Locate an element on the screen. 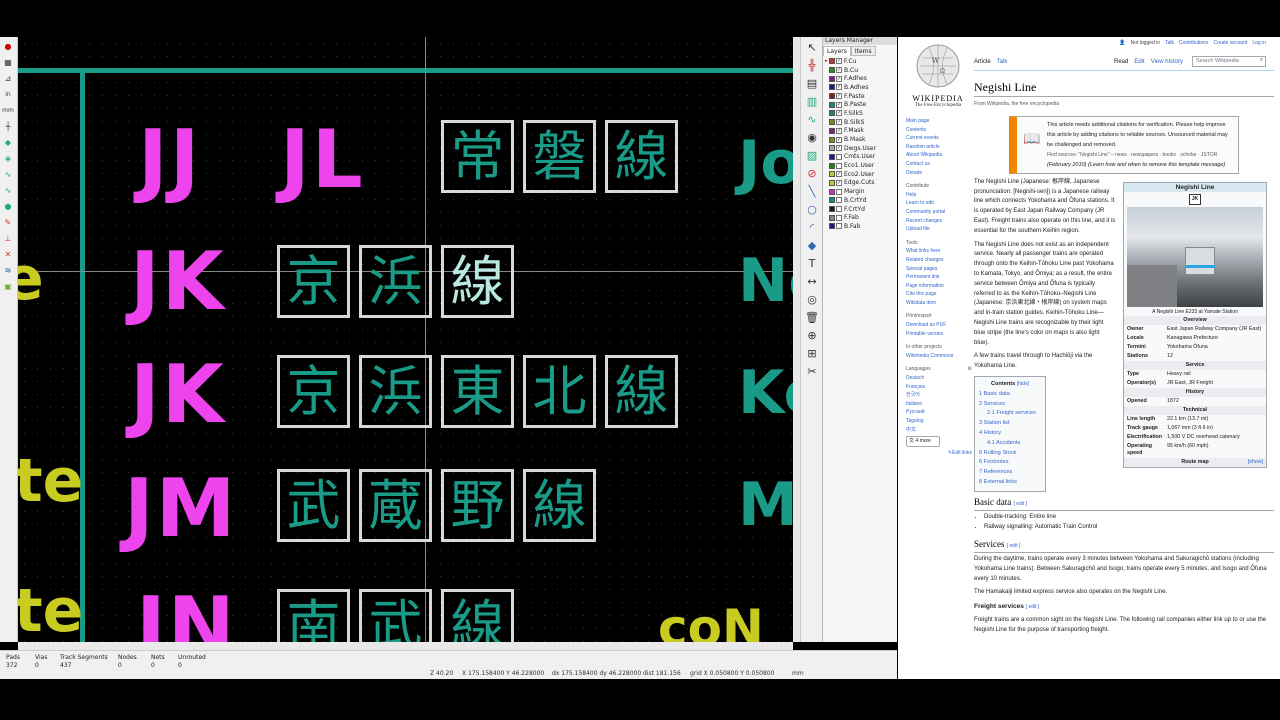  route-map-show-link: [show] is located at coordinates (1255, 462).